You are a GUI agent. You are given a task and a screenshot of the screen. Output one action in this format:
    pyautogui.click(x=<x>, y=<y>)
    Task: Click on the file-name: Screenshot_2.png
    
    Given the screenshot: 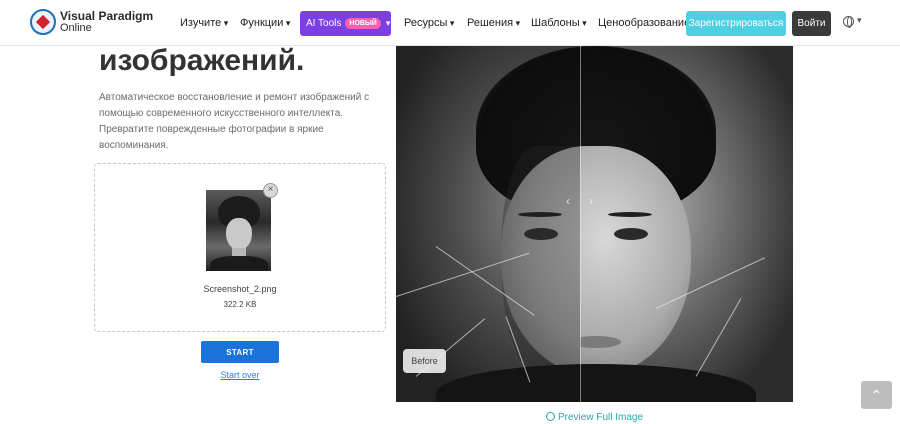 What is the action you would take?
    pyautogui.click(x=240, y=289)
    